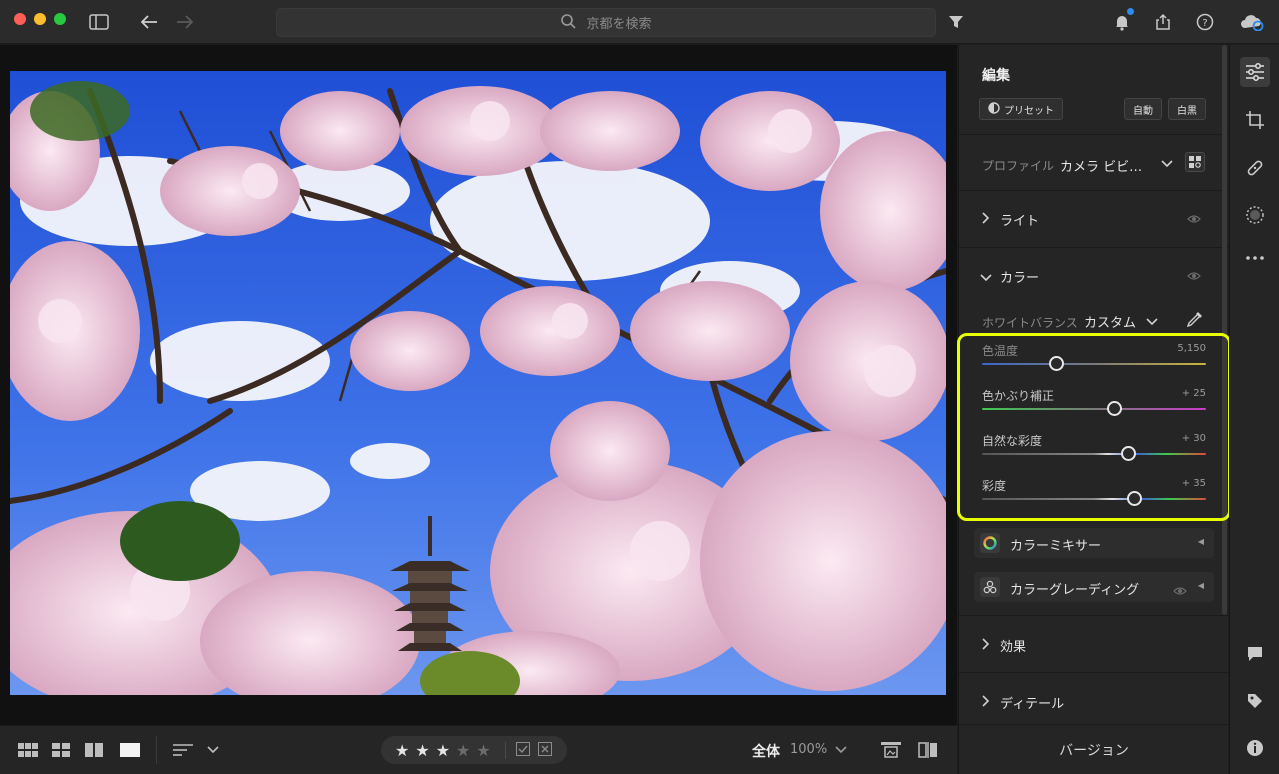  I want to click on auto-button-label: 自動, so click(1143, 111).